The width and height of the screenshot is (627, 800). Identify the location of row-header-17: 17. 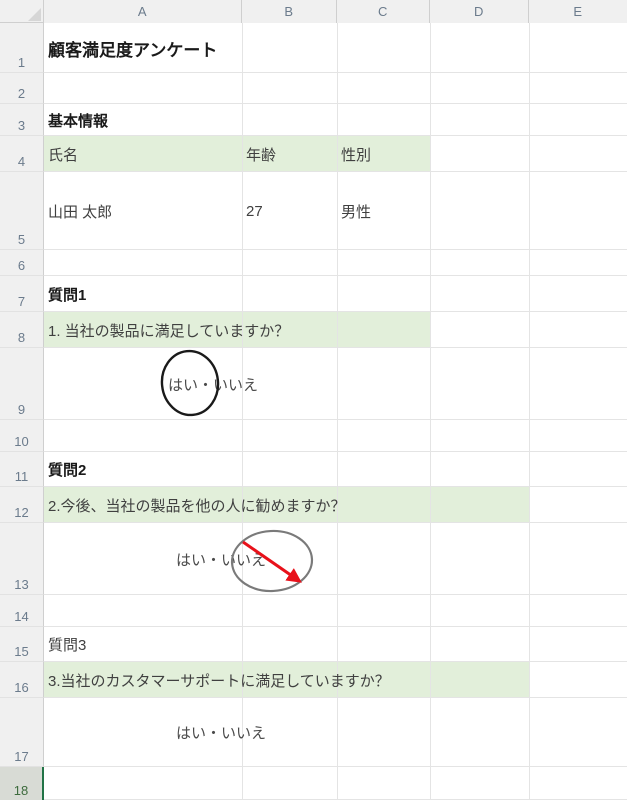
(22, 732).